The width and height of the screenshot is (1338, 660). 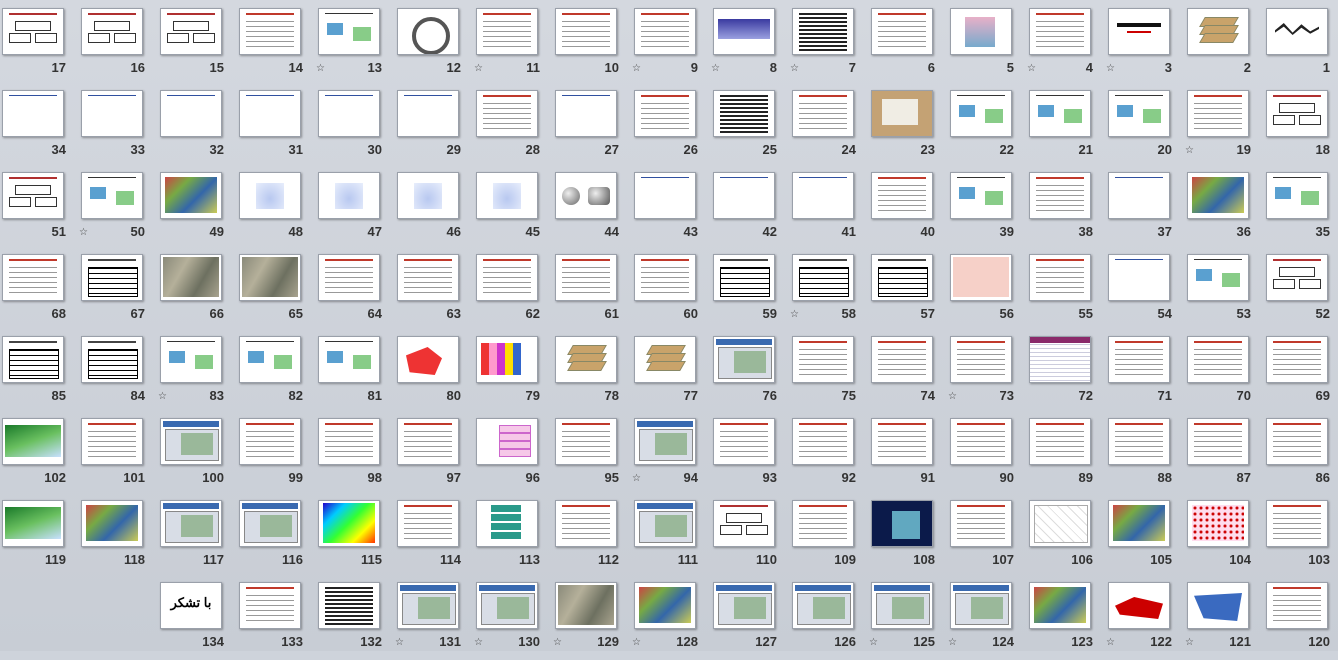 I want to click on slide-95: 95, so click(x=589, y=457).